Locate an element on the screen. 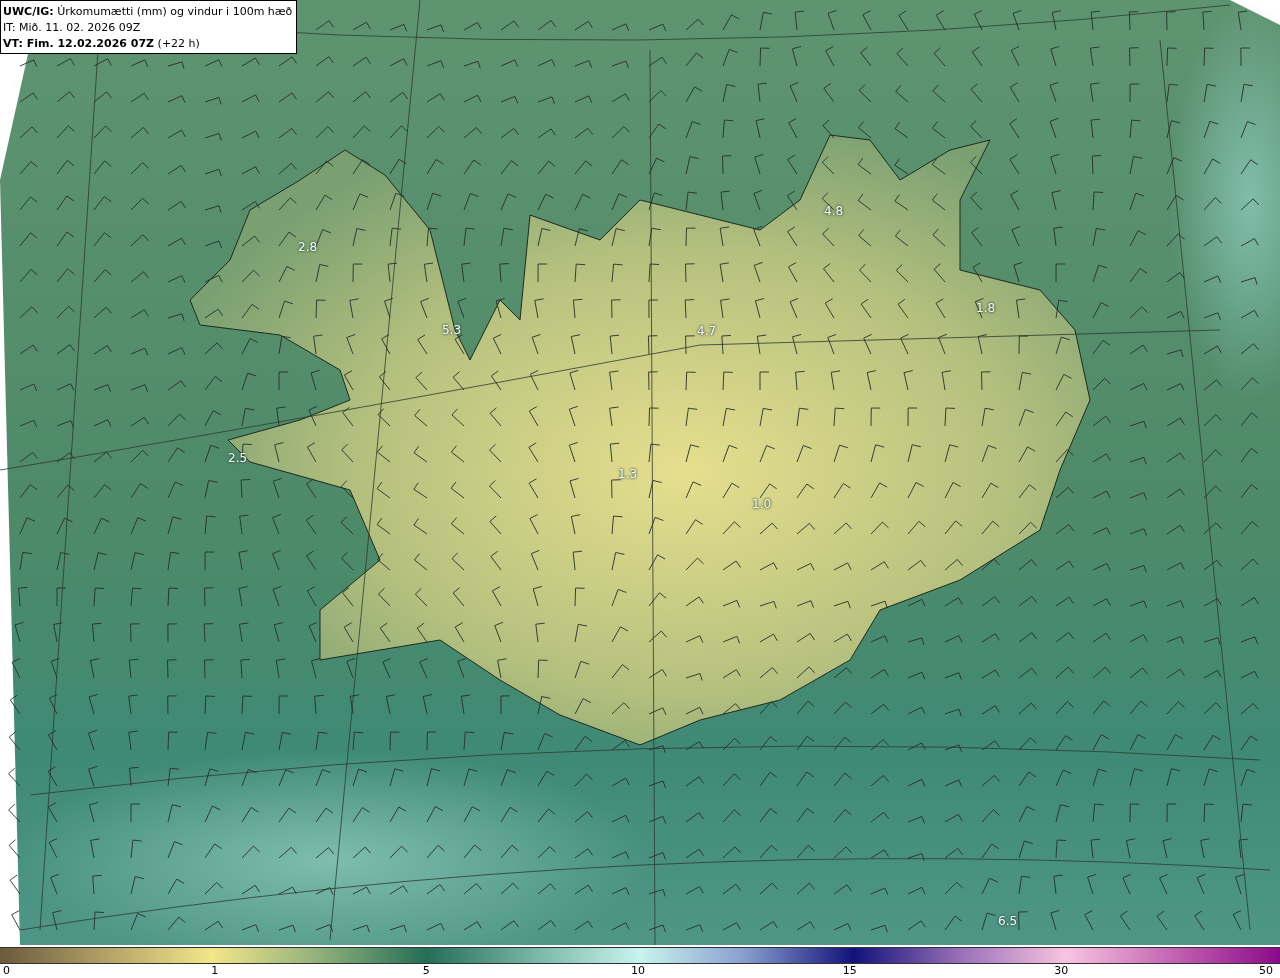  scale-tick-label: 5 is located at coordinates (426, 971).